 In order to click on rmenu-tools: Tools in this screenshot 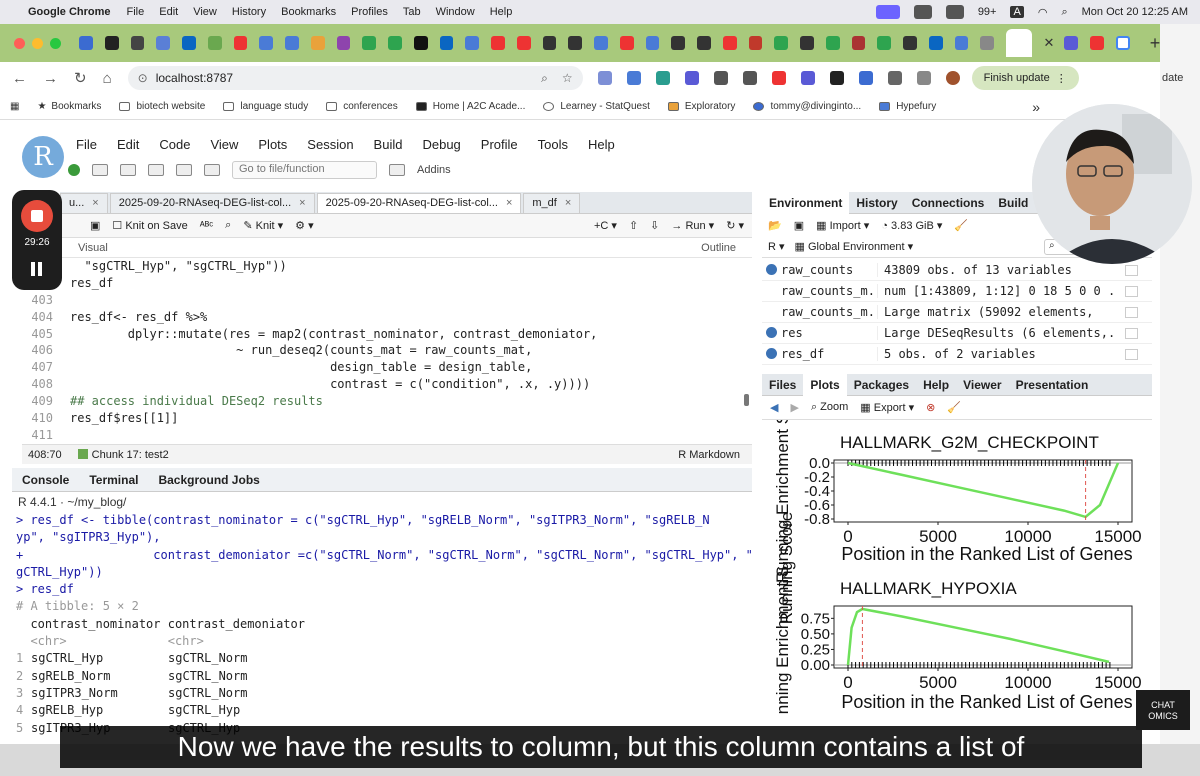, I will do `click(553, 144)`.